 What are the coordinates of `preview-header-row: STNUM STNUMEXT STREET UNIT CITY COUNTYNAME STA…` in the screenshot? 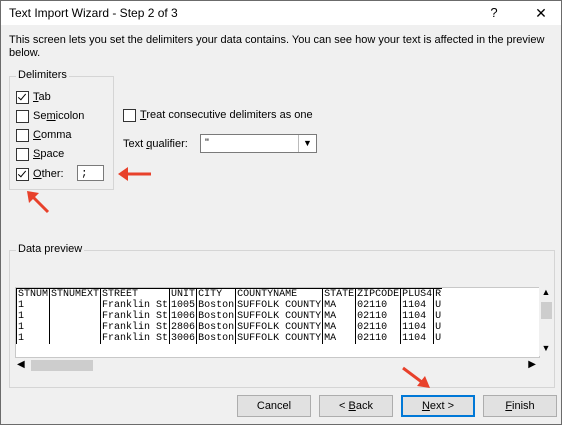 It's located at (229, 294).